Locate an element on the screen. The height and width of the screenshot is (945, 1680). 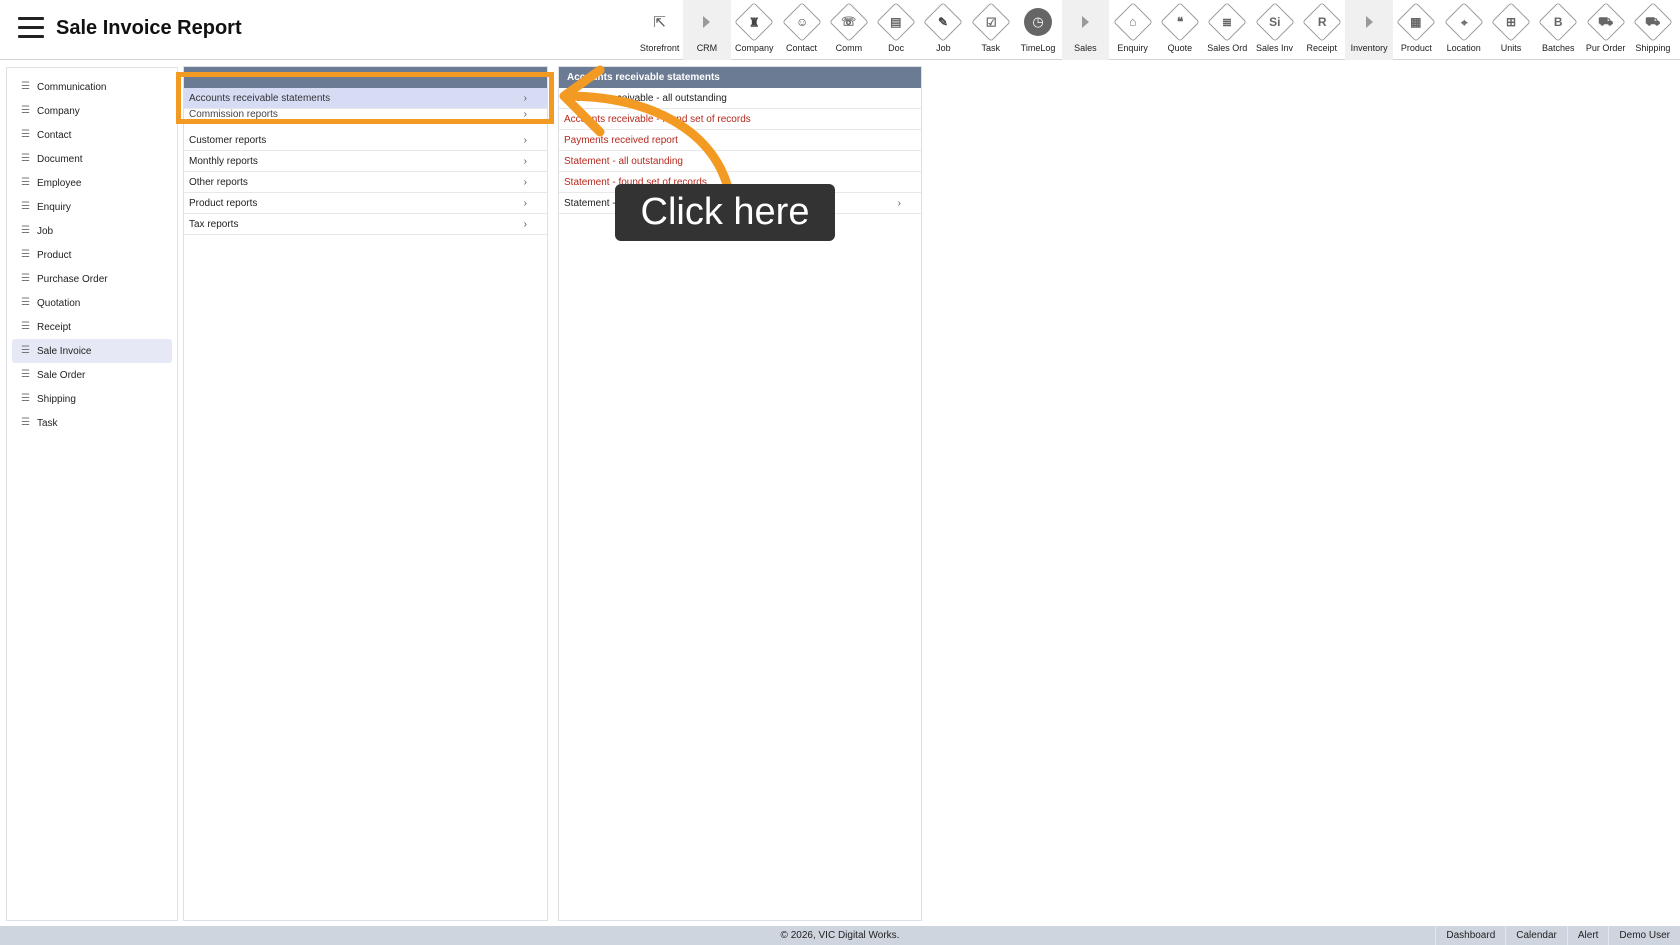
toolbar-product: ▦ Product is located at coordinates (1416, 30).